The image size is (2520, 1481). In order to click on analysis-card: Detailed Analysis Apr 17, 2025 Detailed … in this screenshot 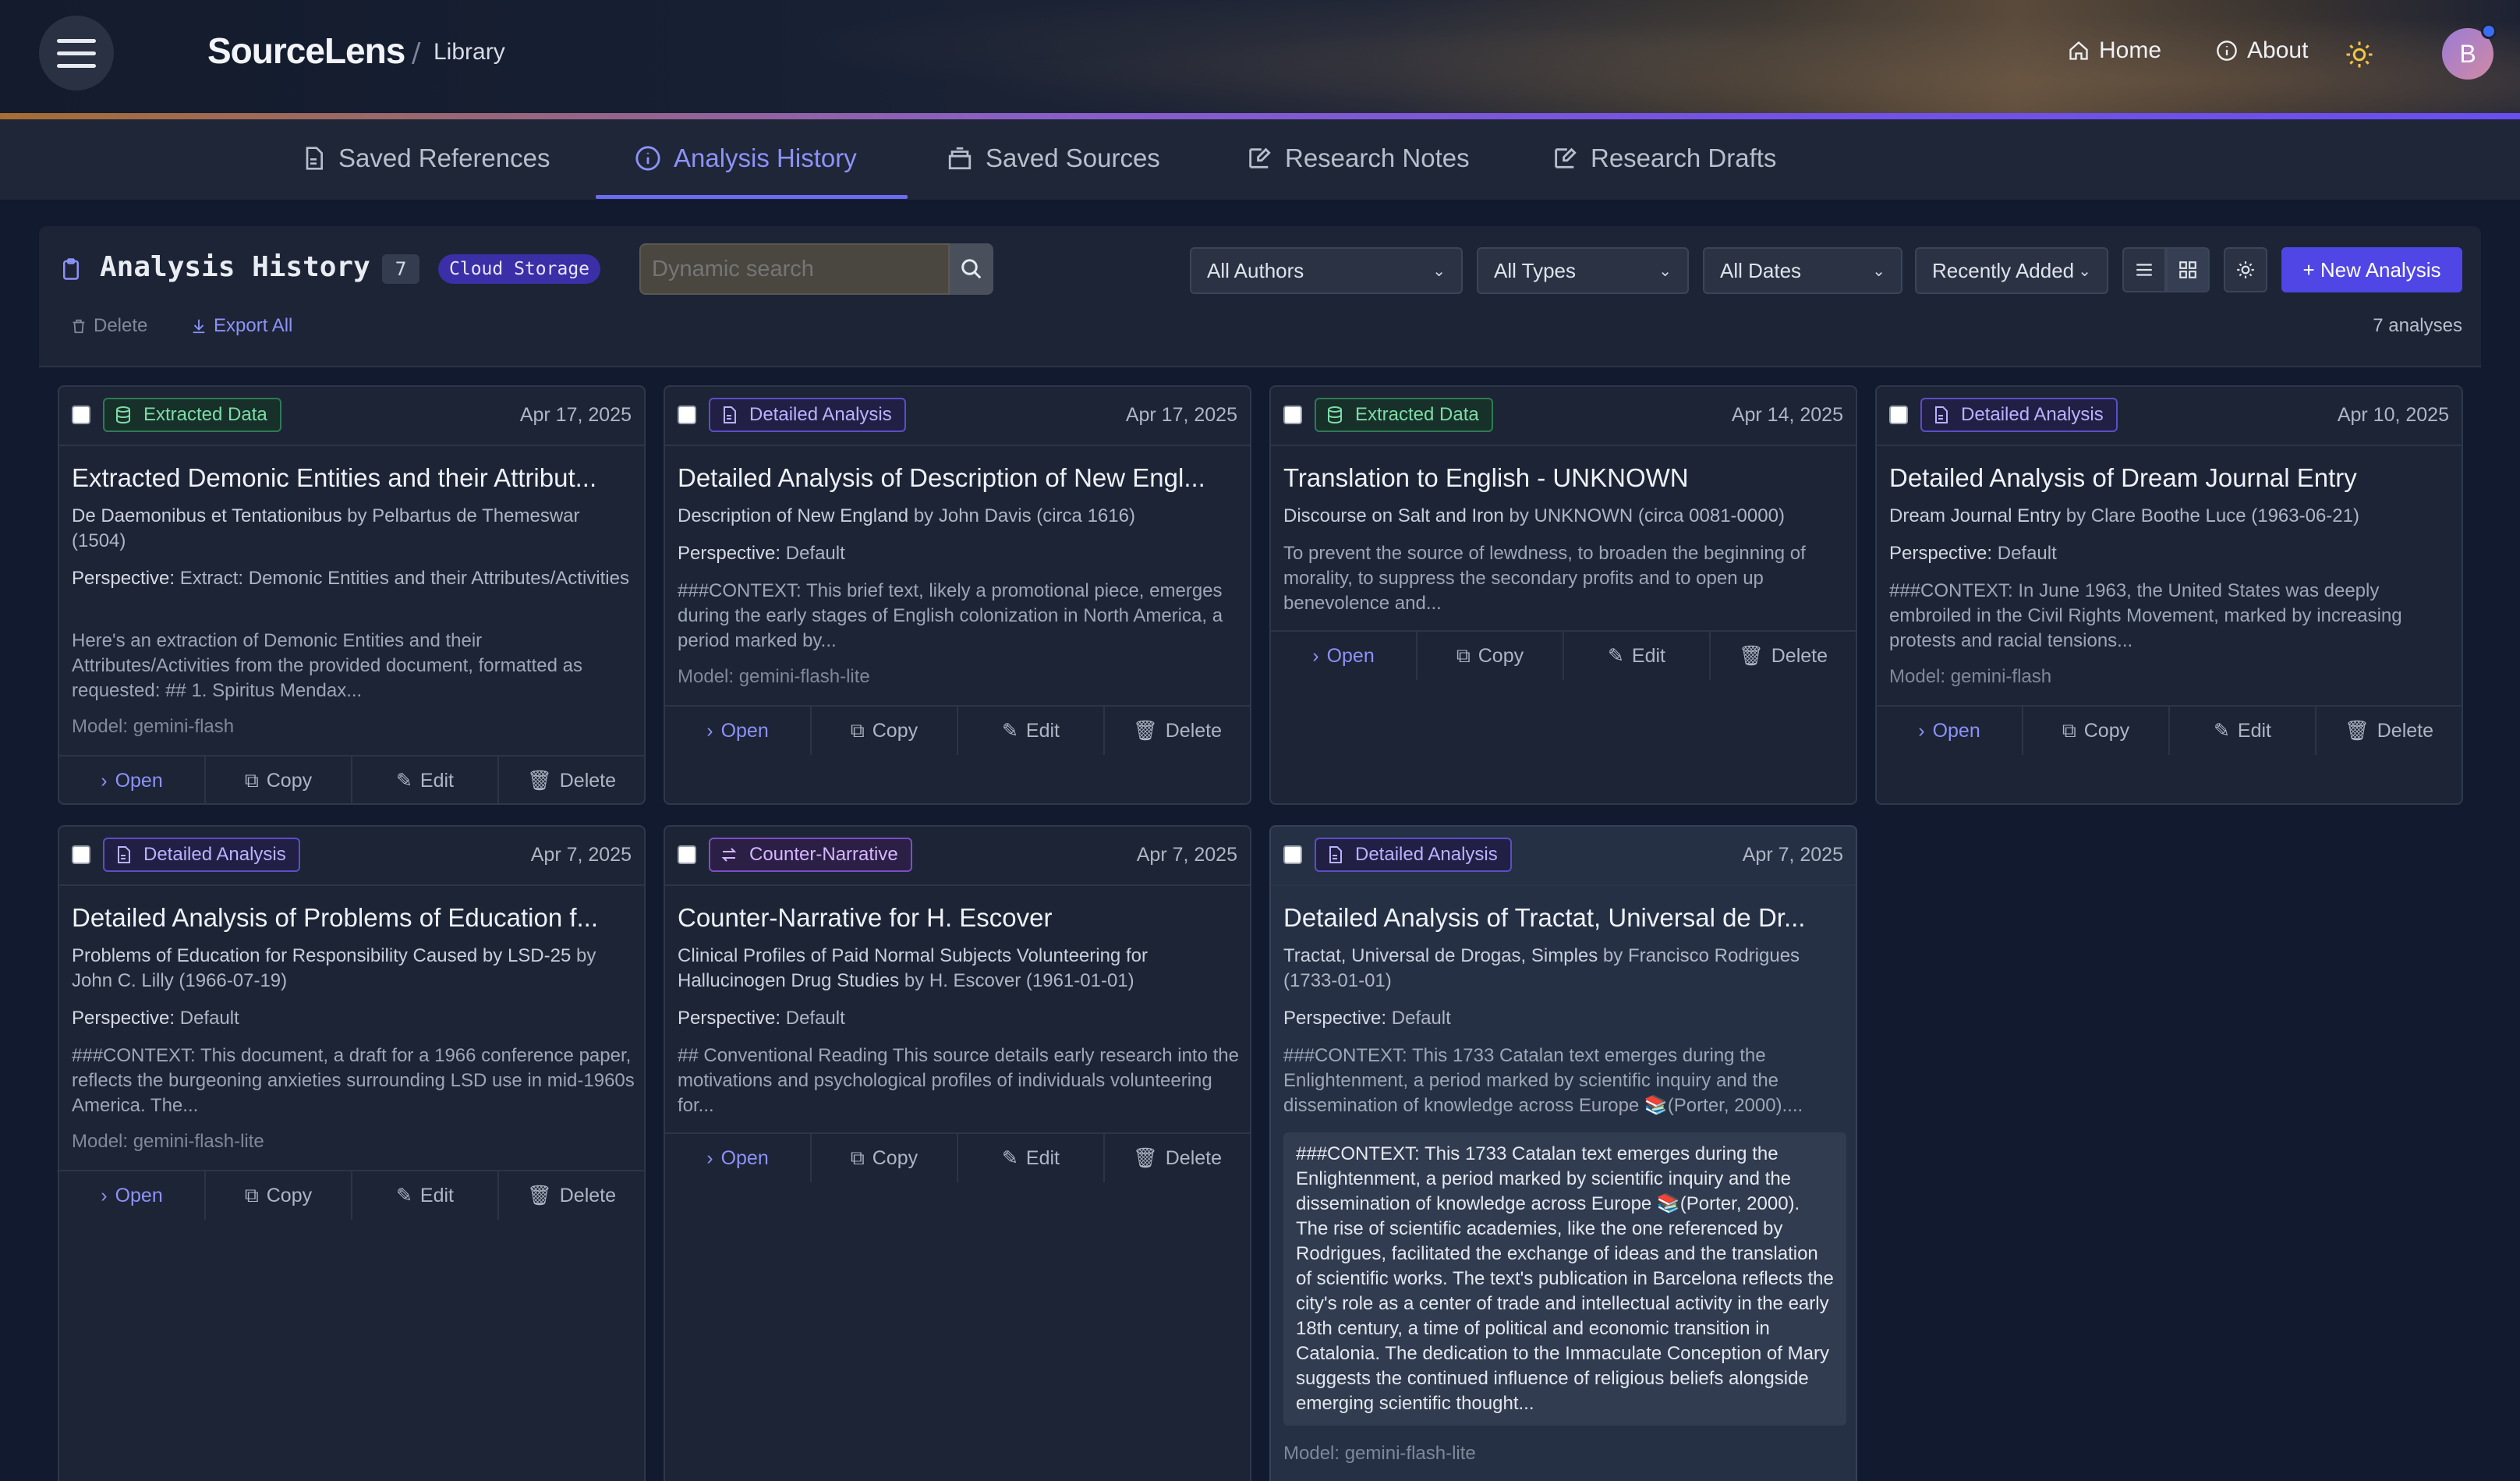, I will do `click(957, 595)`.